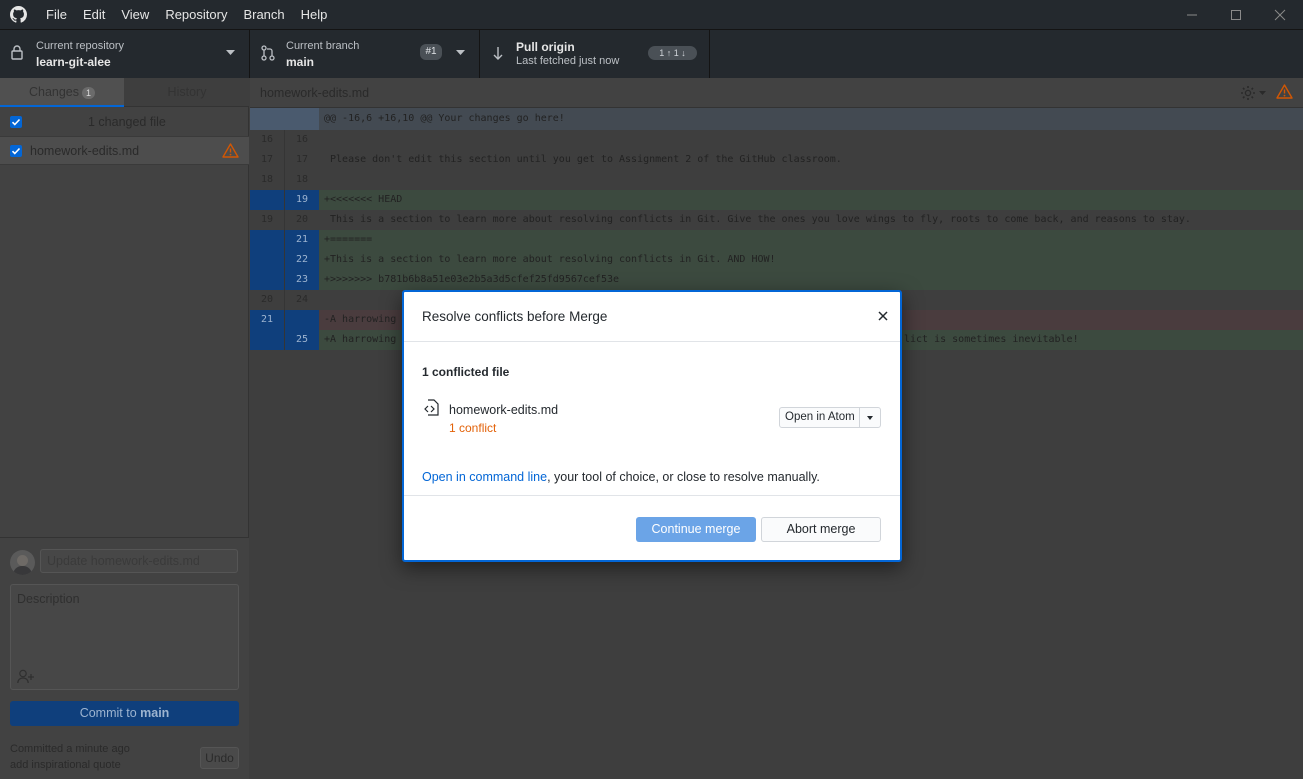  I want to click on warning-icon, so click(1284, 91).